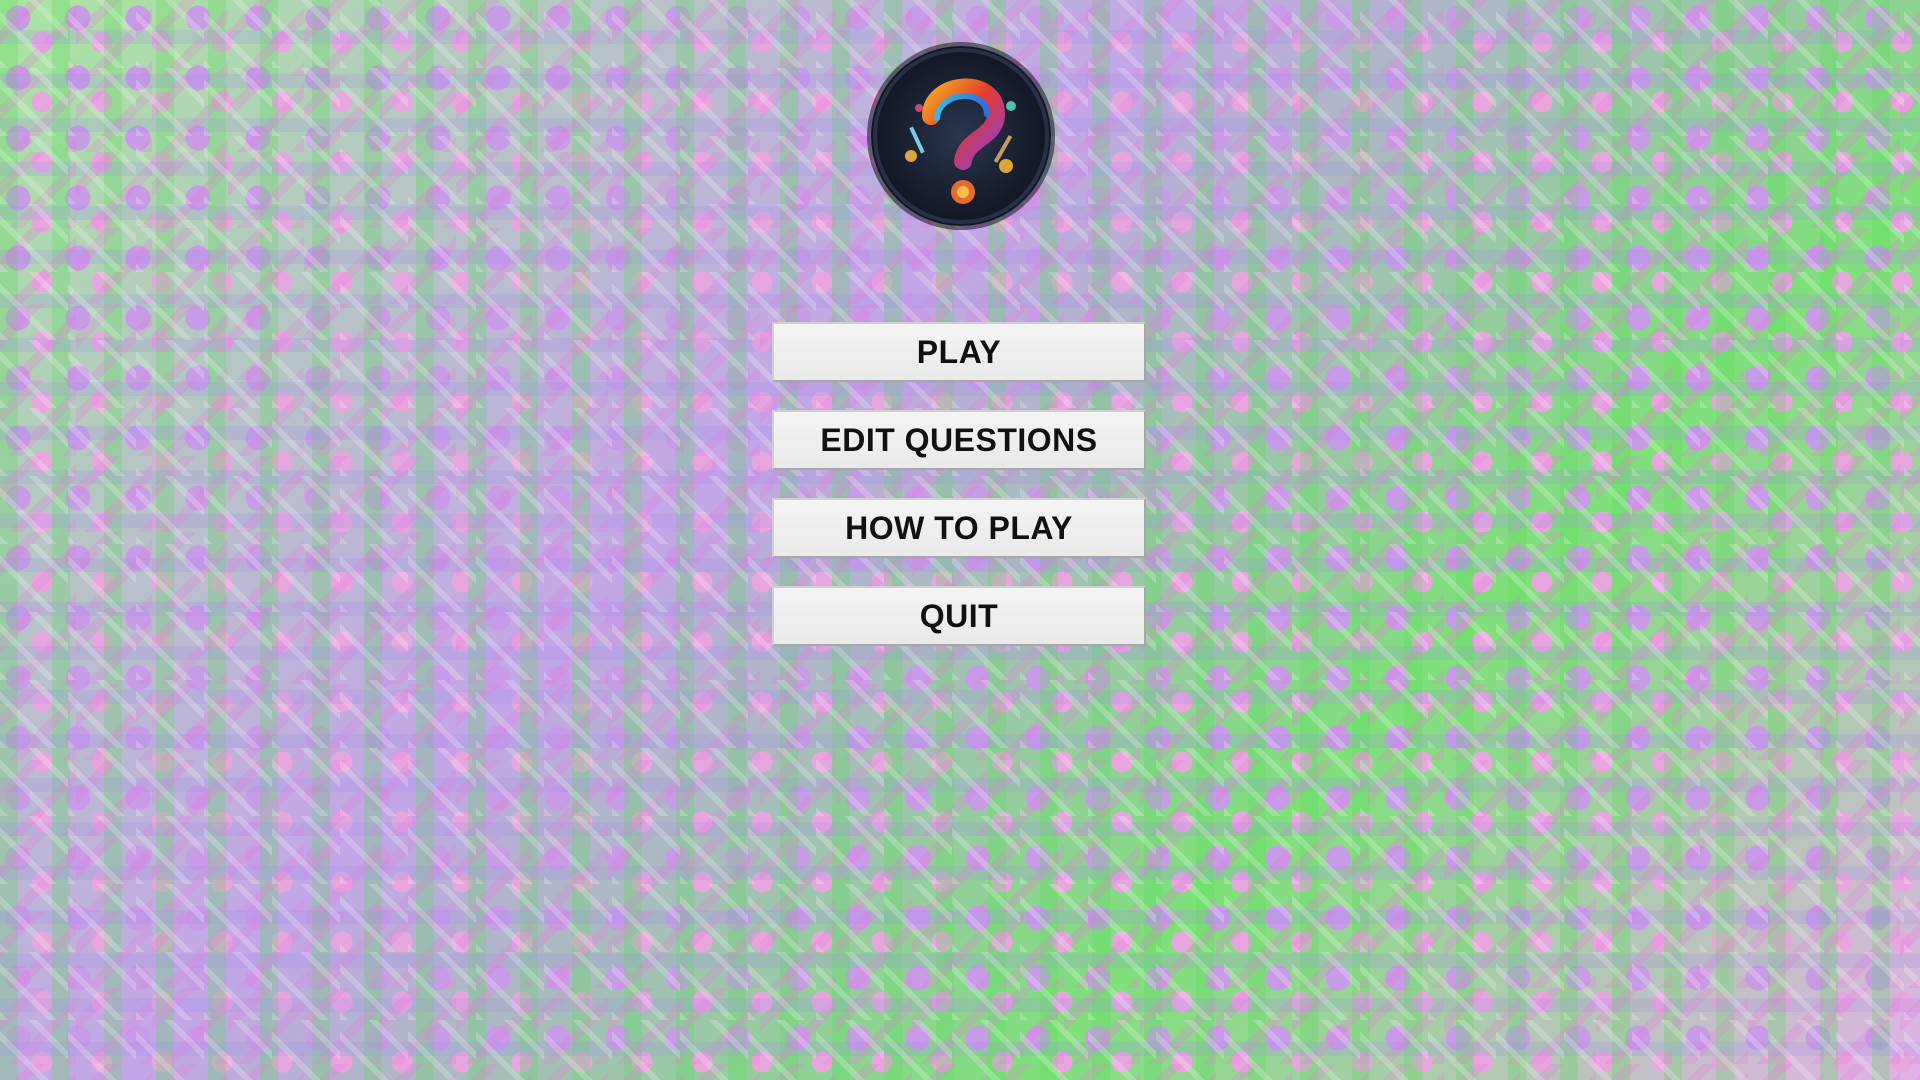  What do you see at coordinates (959, 616) in the screenshot?
I see `quit-button: QUIT` at bounding box center [959, 616].